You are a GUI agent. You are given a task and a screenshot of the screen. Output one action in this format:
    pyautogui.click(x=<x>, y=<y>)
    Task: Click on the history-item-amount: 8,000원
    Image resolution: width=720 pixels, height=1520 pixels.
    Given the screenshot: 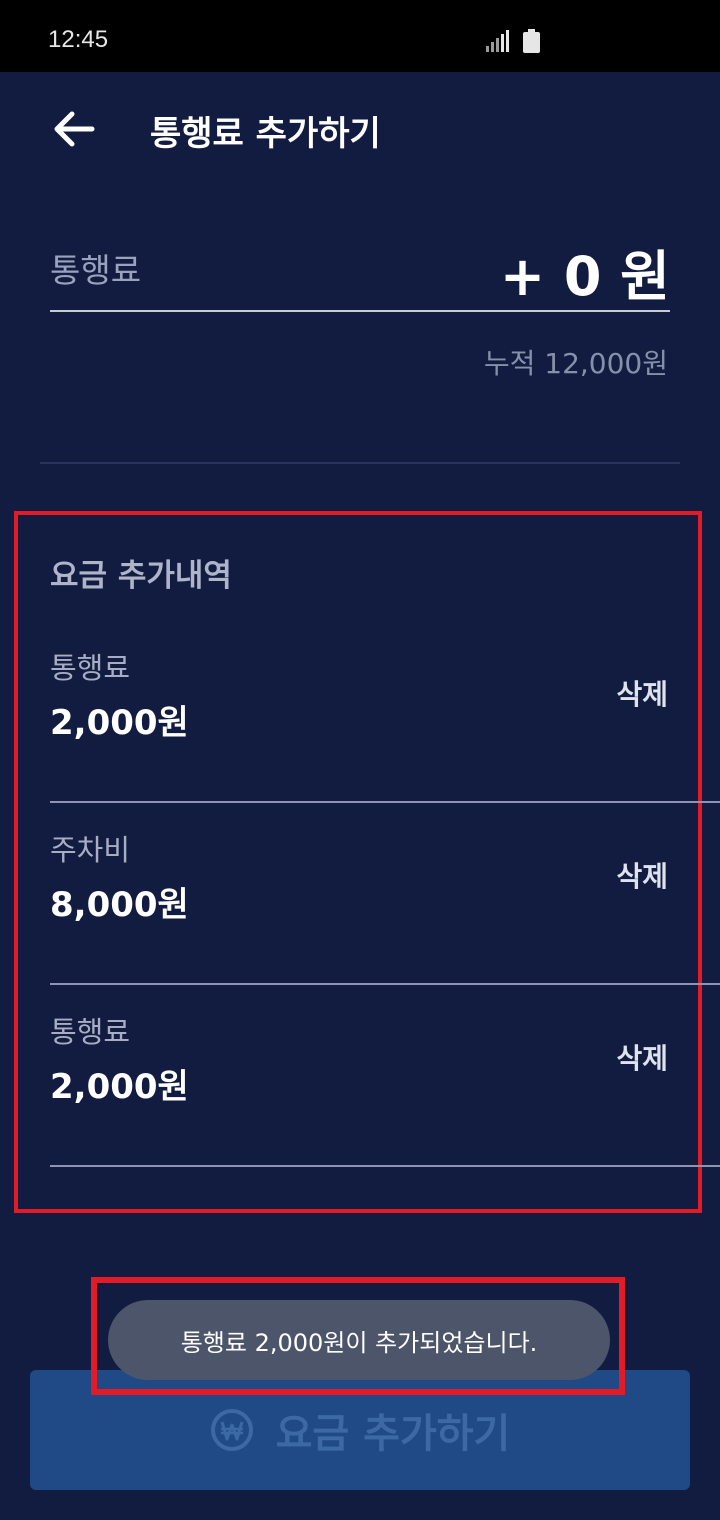 What is the action you would take?
    pyautogui.click(x=119, y=905)
    